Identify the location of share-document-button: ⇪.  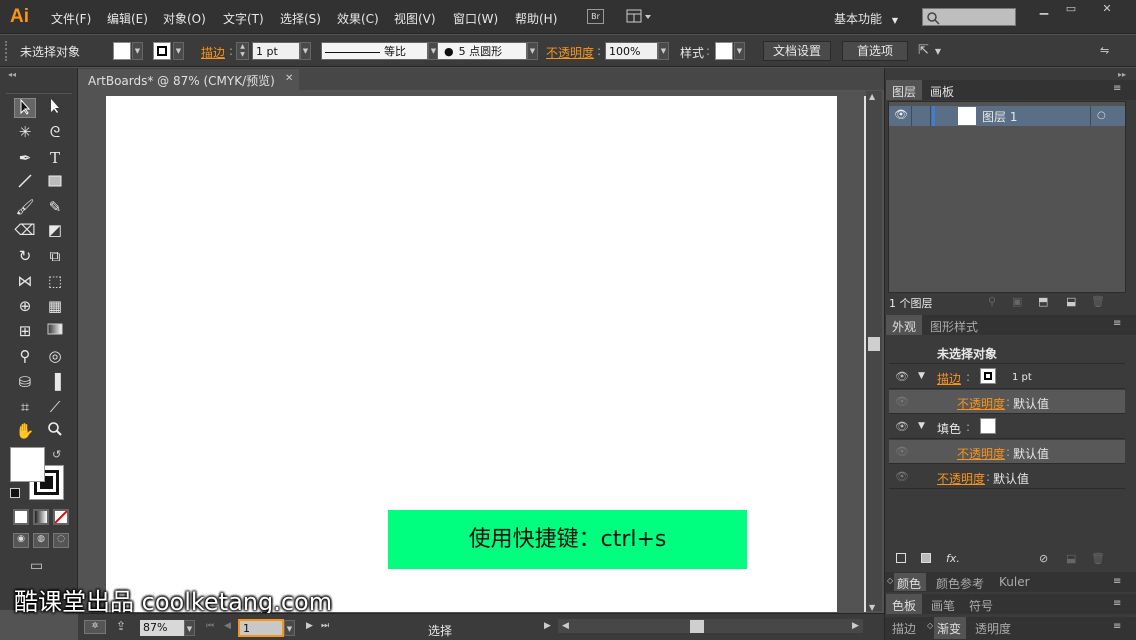
(121, 626).